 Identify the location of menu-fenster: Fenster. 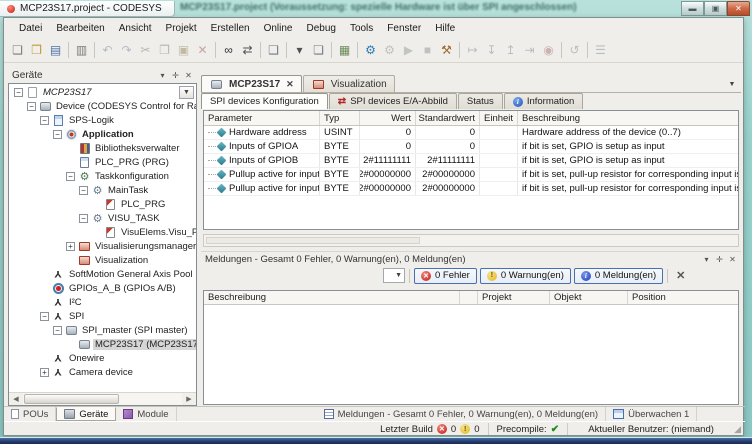
(404, 28).